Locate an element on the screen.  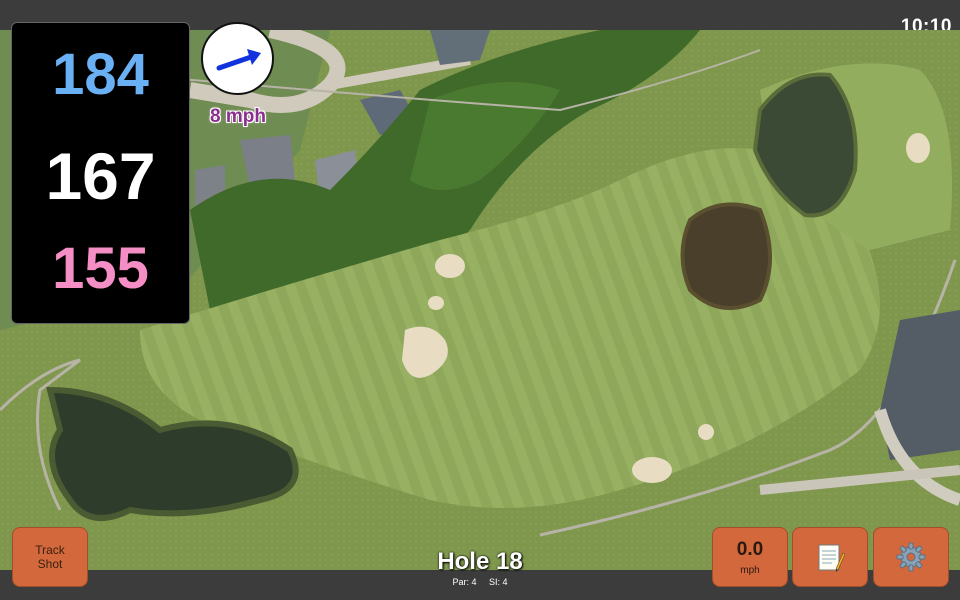
speed-unit: mph is located at coordinates (750, 570).